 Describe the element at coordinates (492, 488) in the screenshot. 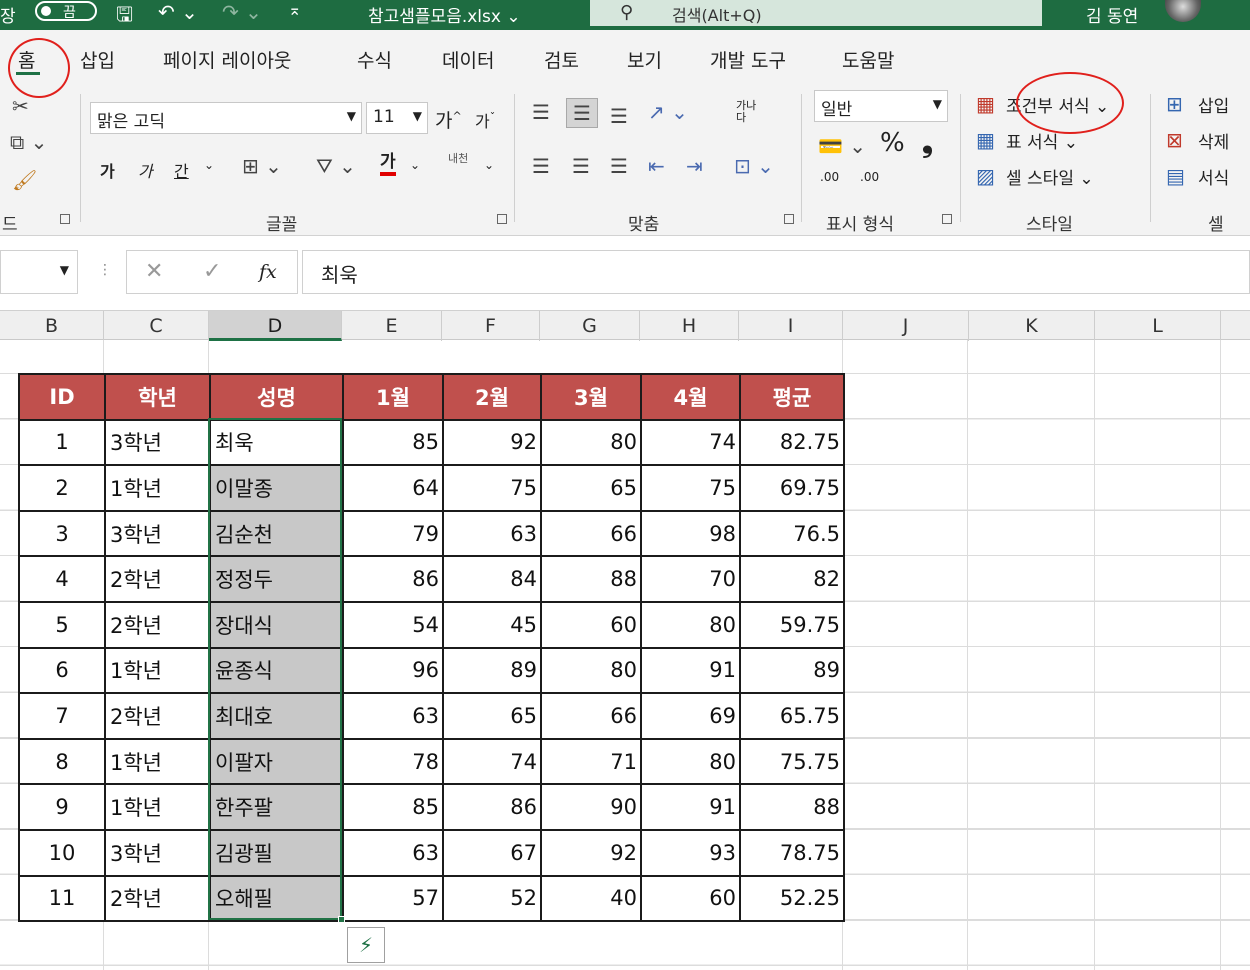

I see `cell-feb: 75` at that location.